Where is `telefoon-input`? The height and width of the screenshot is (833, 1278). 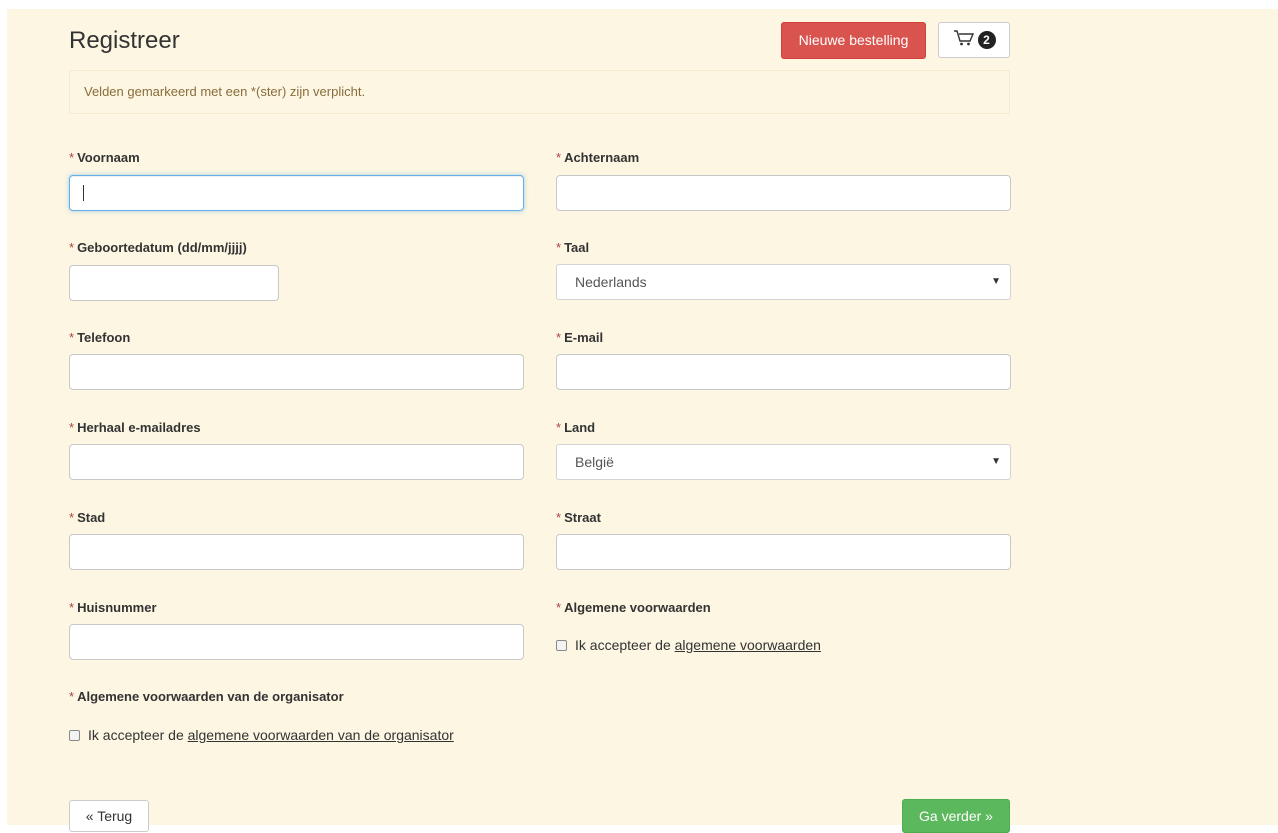
telefoon-input is located at coordinates (296, 372).